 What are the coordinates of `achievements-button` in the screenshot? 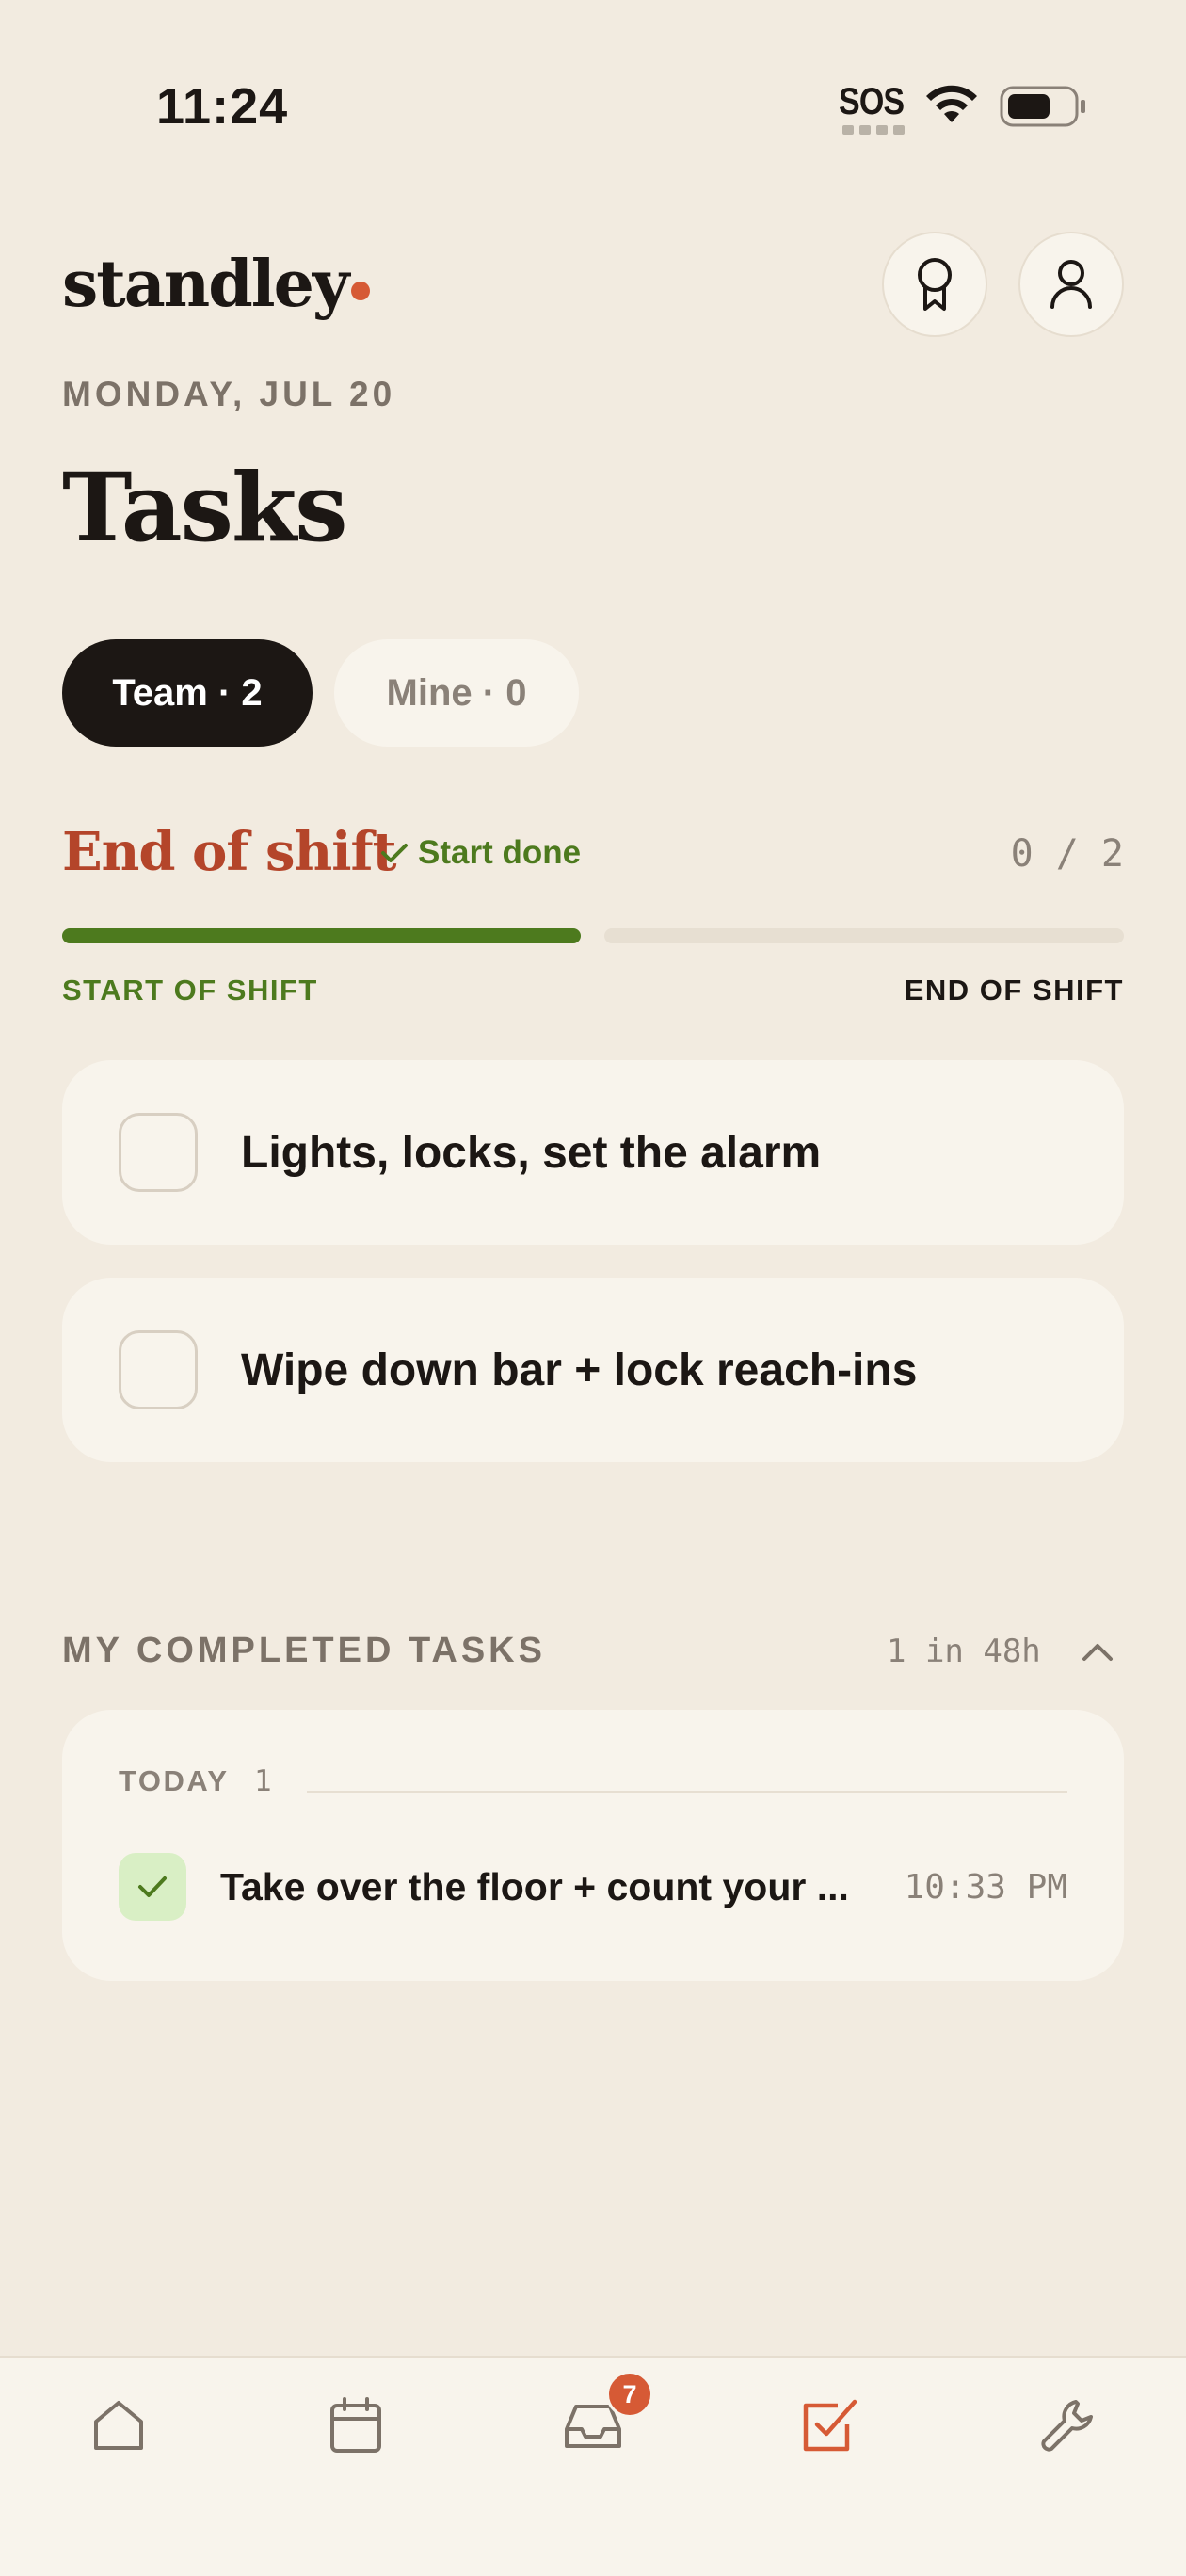 It's located at (934, 284).